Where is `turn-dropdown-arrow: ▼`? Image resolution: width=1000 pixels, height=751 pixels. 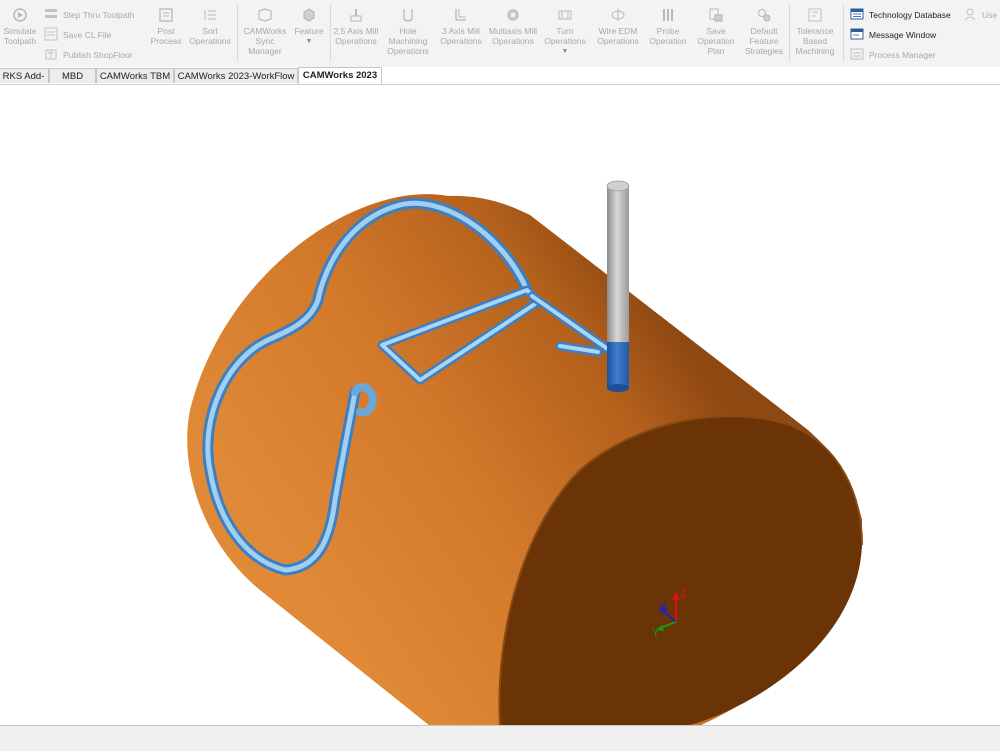 turn-dropdown-arrow: ▼ is located at coordinates (565, 51).